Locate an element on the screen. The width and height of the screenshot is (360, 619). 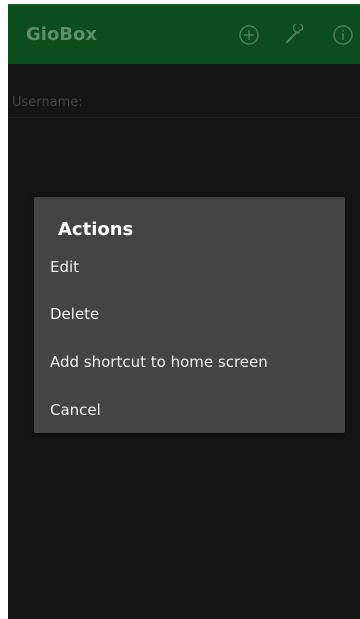
dialog-item-label: Delete is located at coordinates (75, 314).